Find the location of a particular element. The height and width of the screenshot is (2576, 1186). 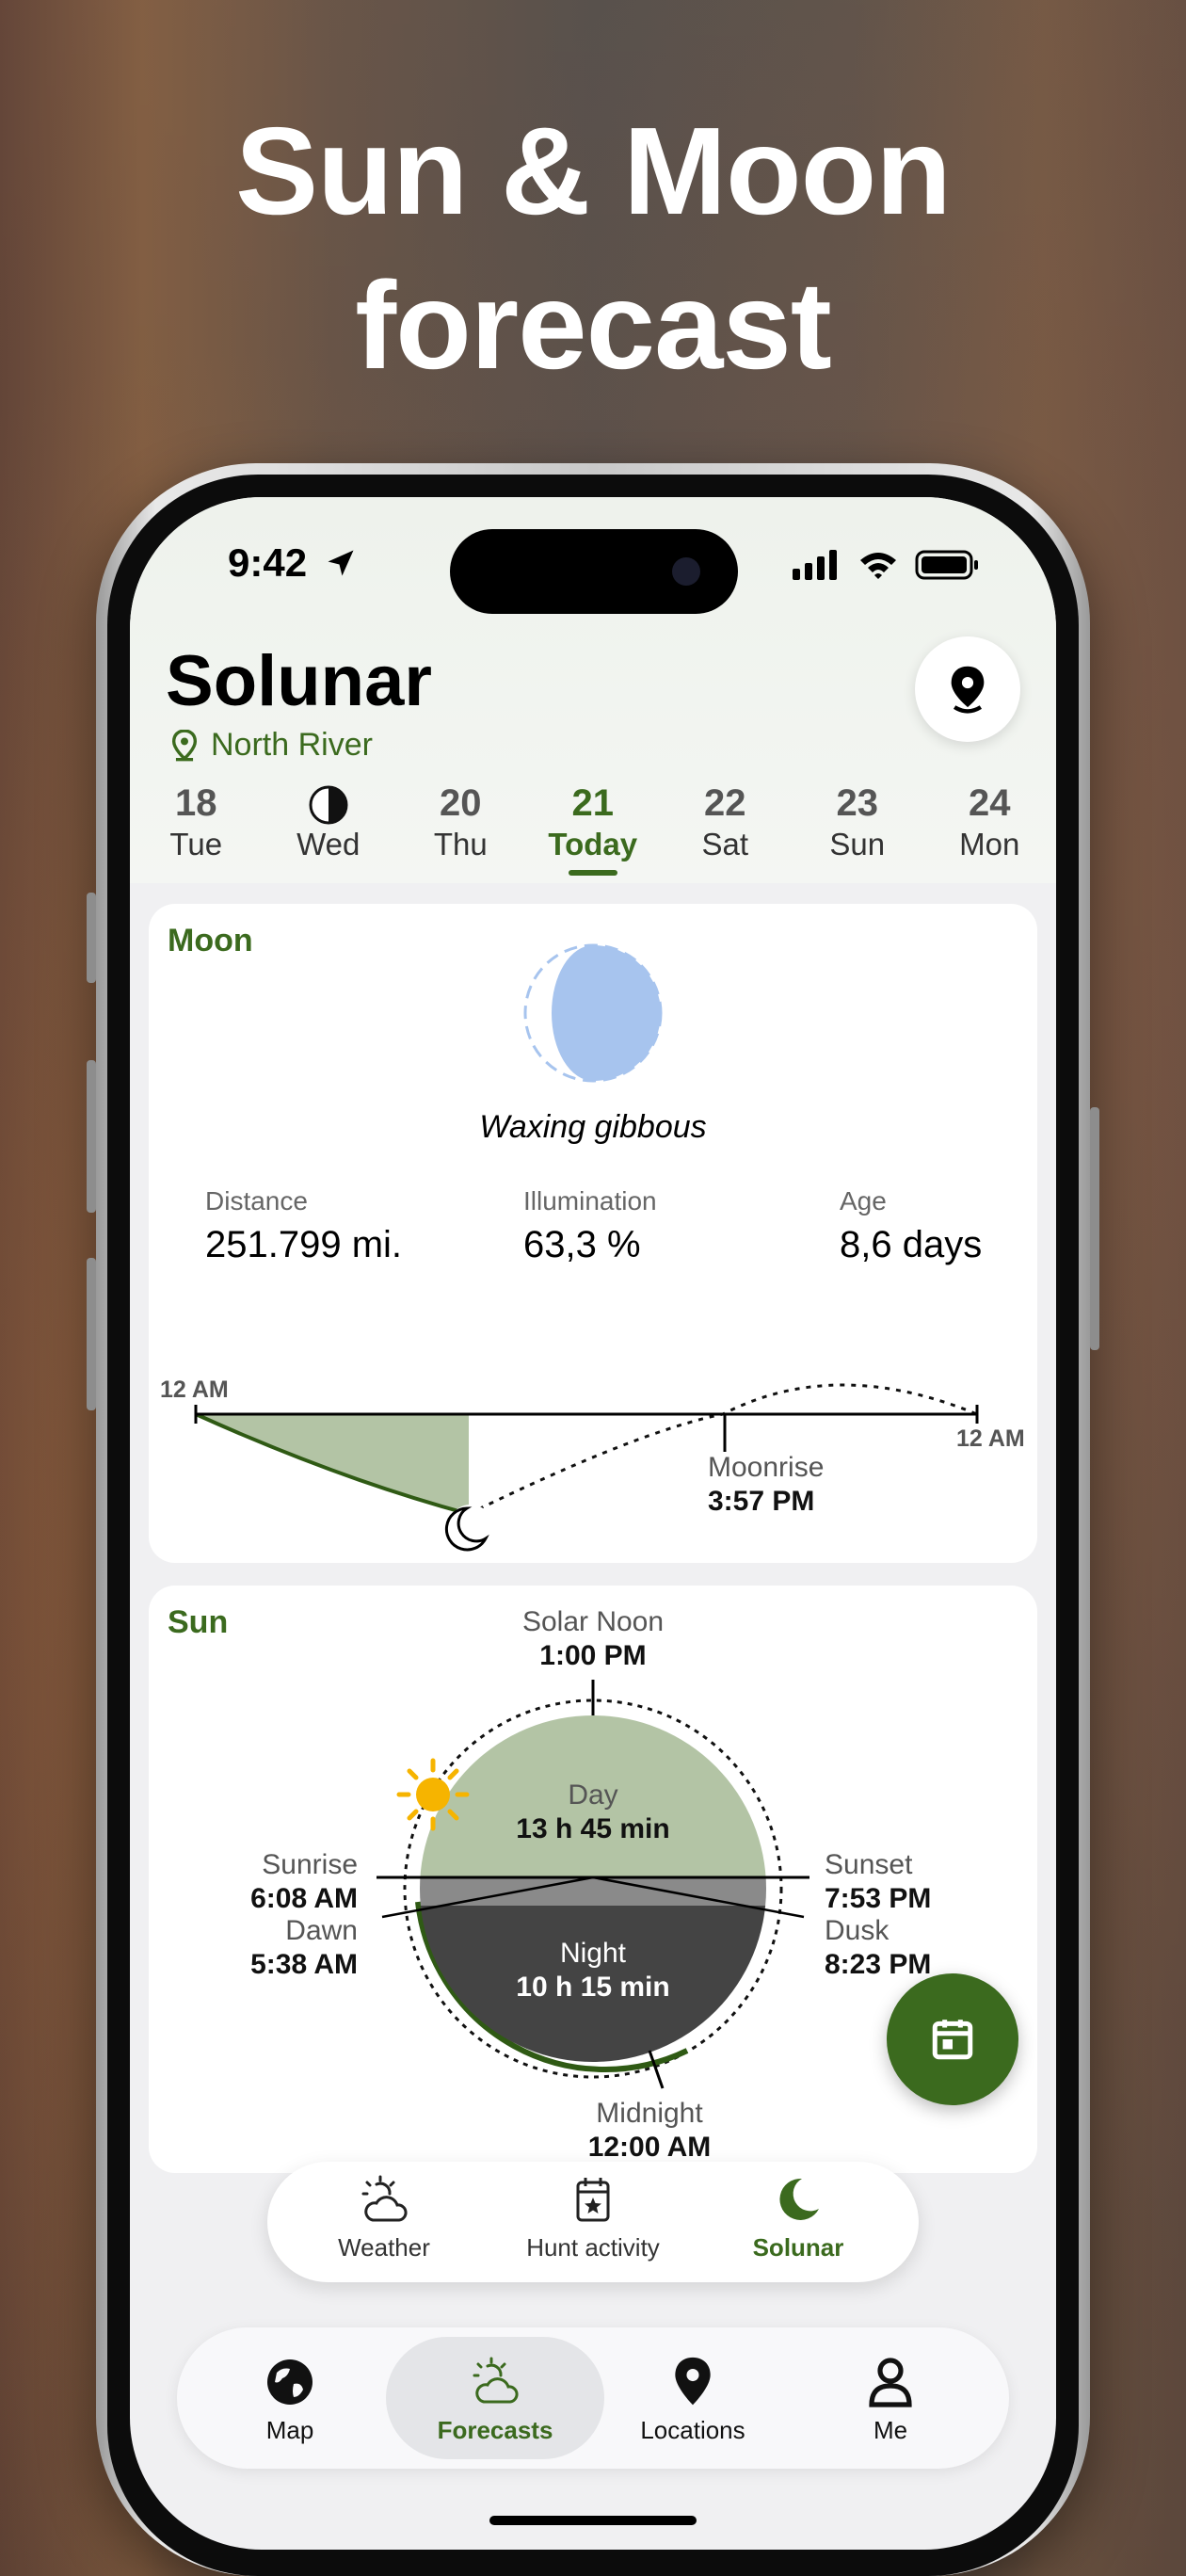

crescent-moon-icon is located at coordinates (799, 2199).